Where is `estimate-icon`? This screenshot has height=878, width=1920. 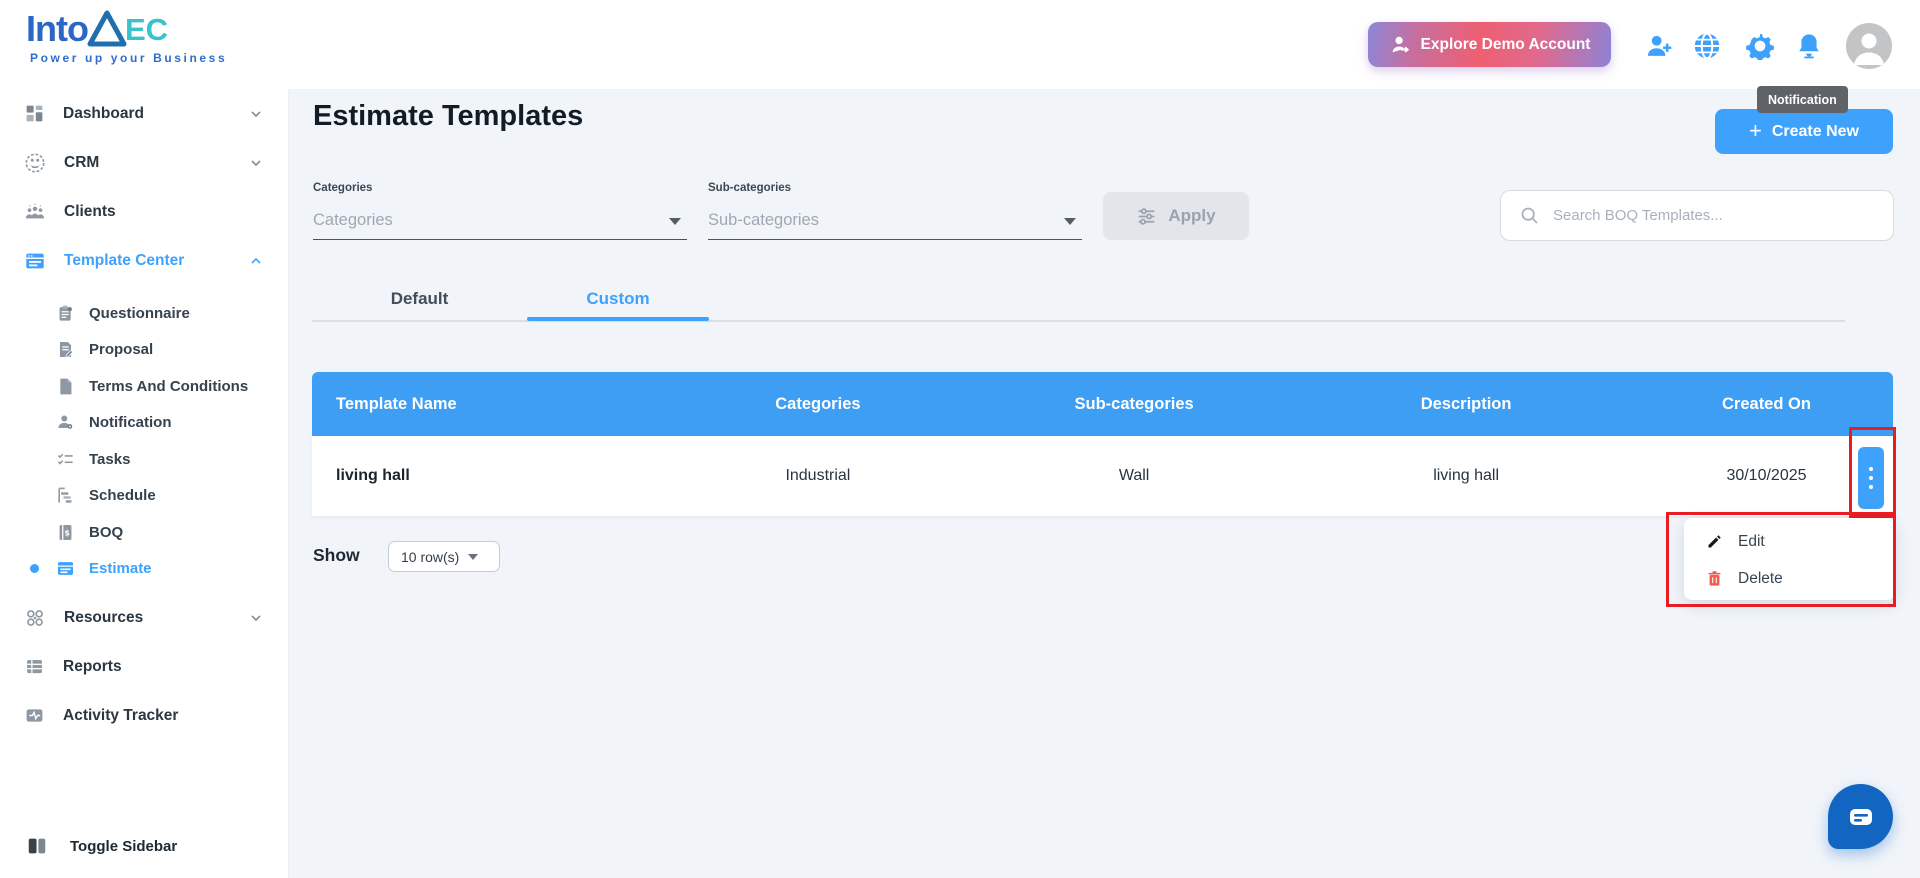
estimate-icon is located at coordinates (65, 569).